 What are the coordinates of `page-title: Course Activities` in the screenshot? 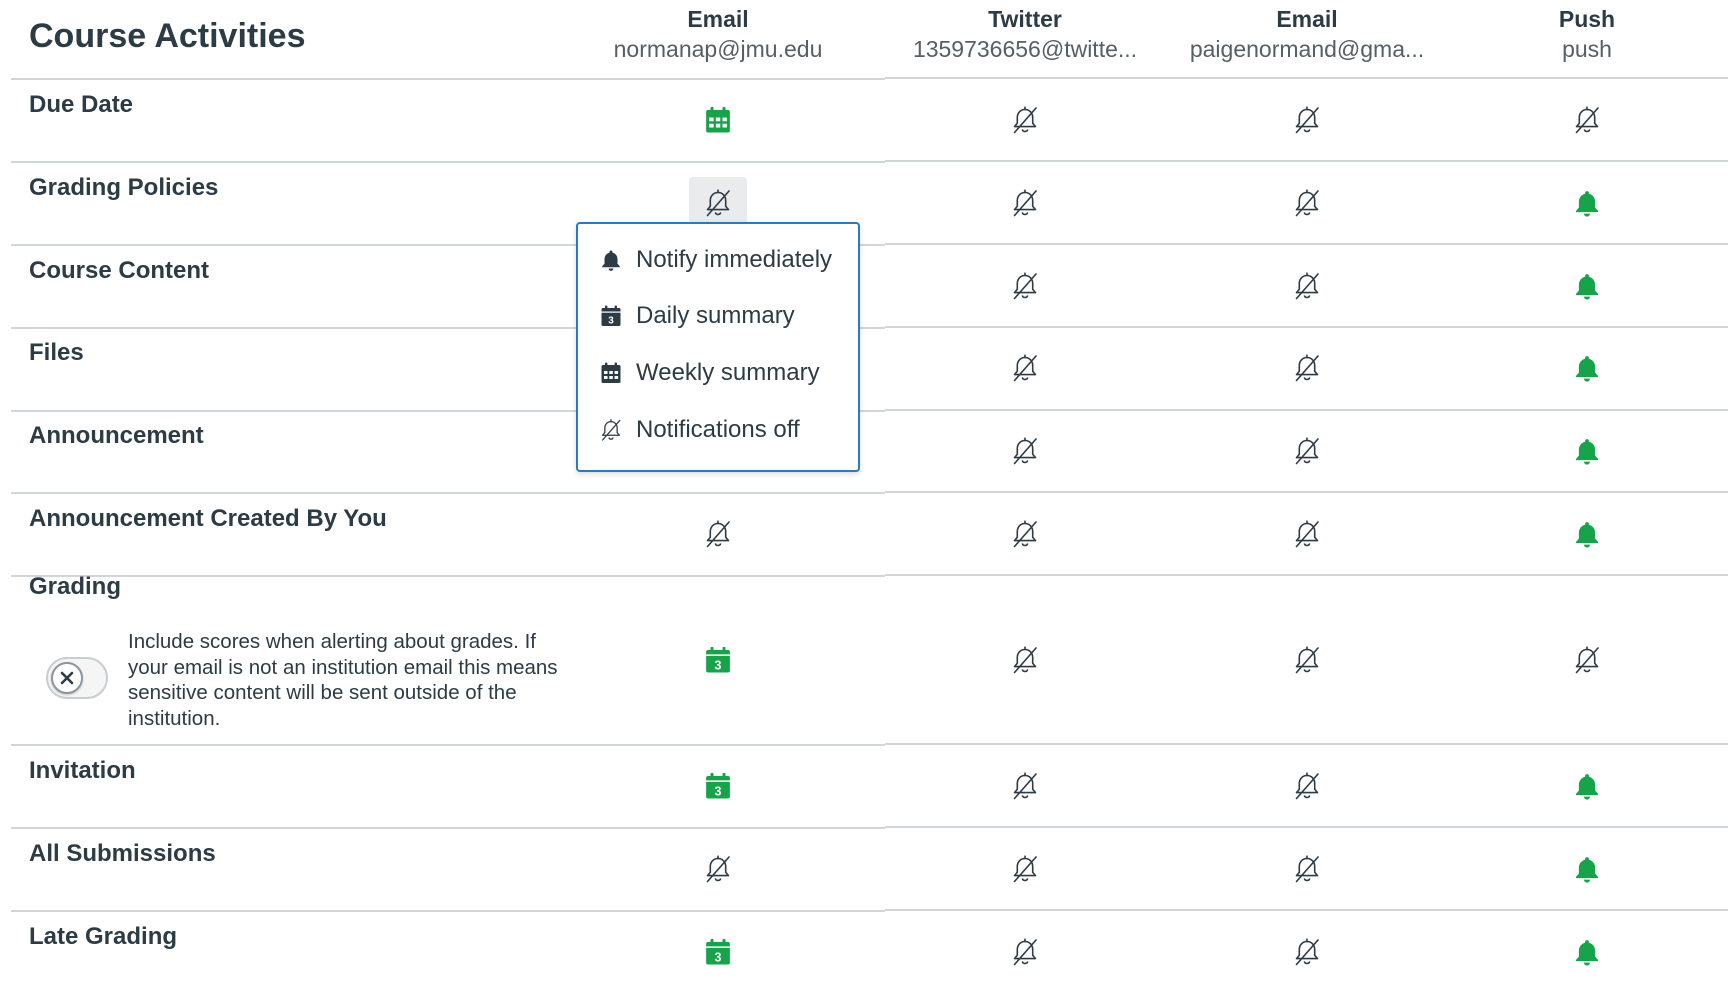 It's located at (167, 36).